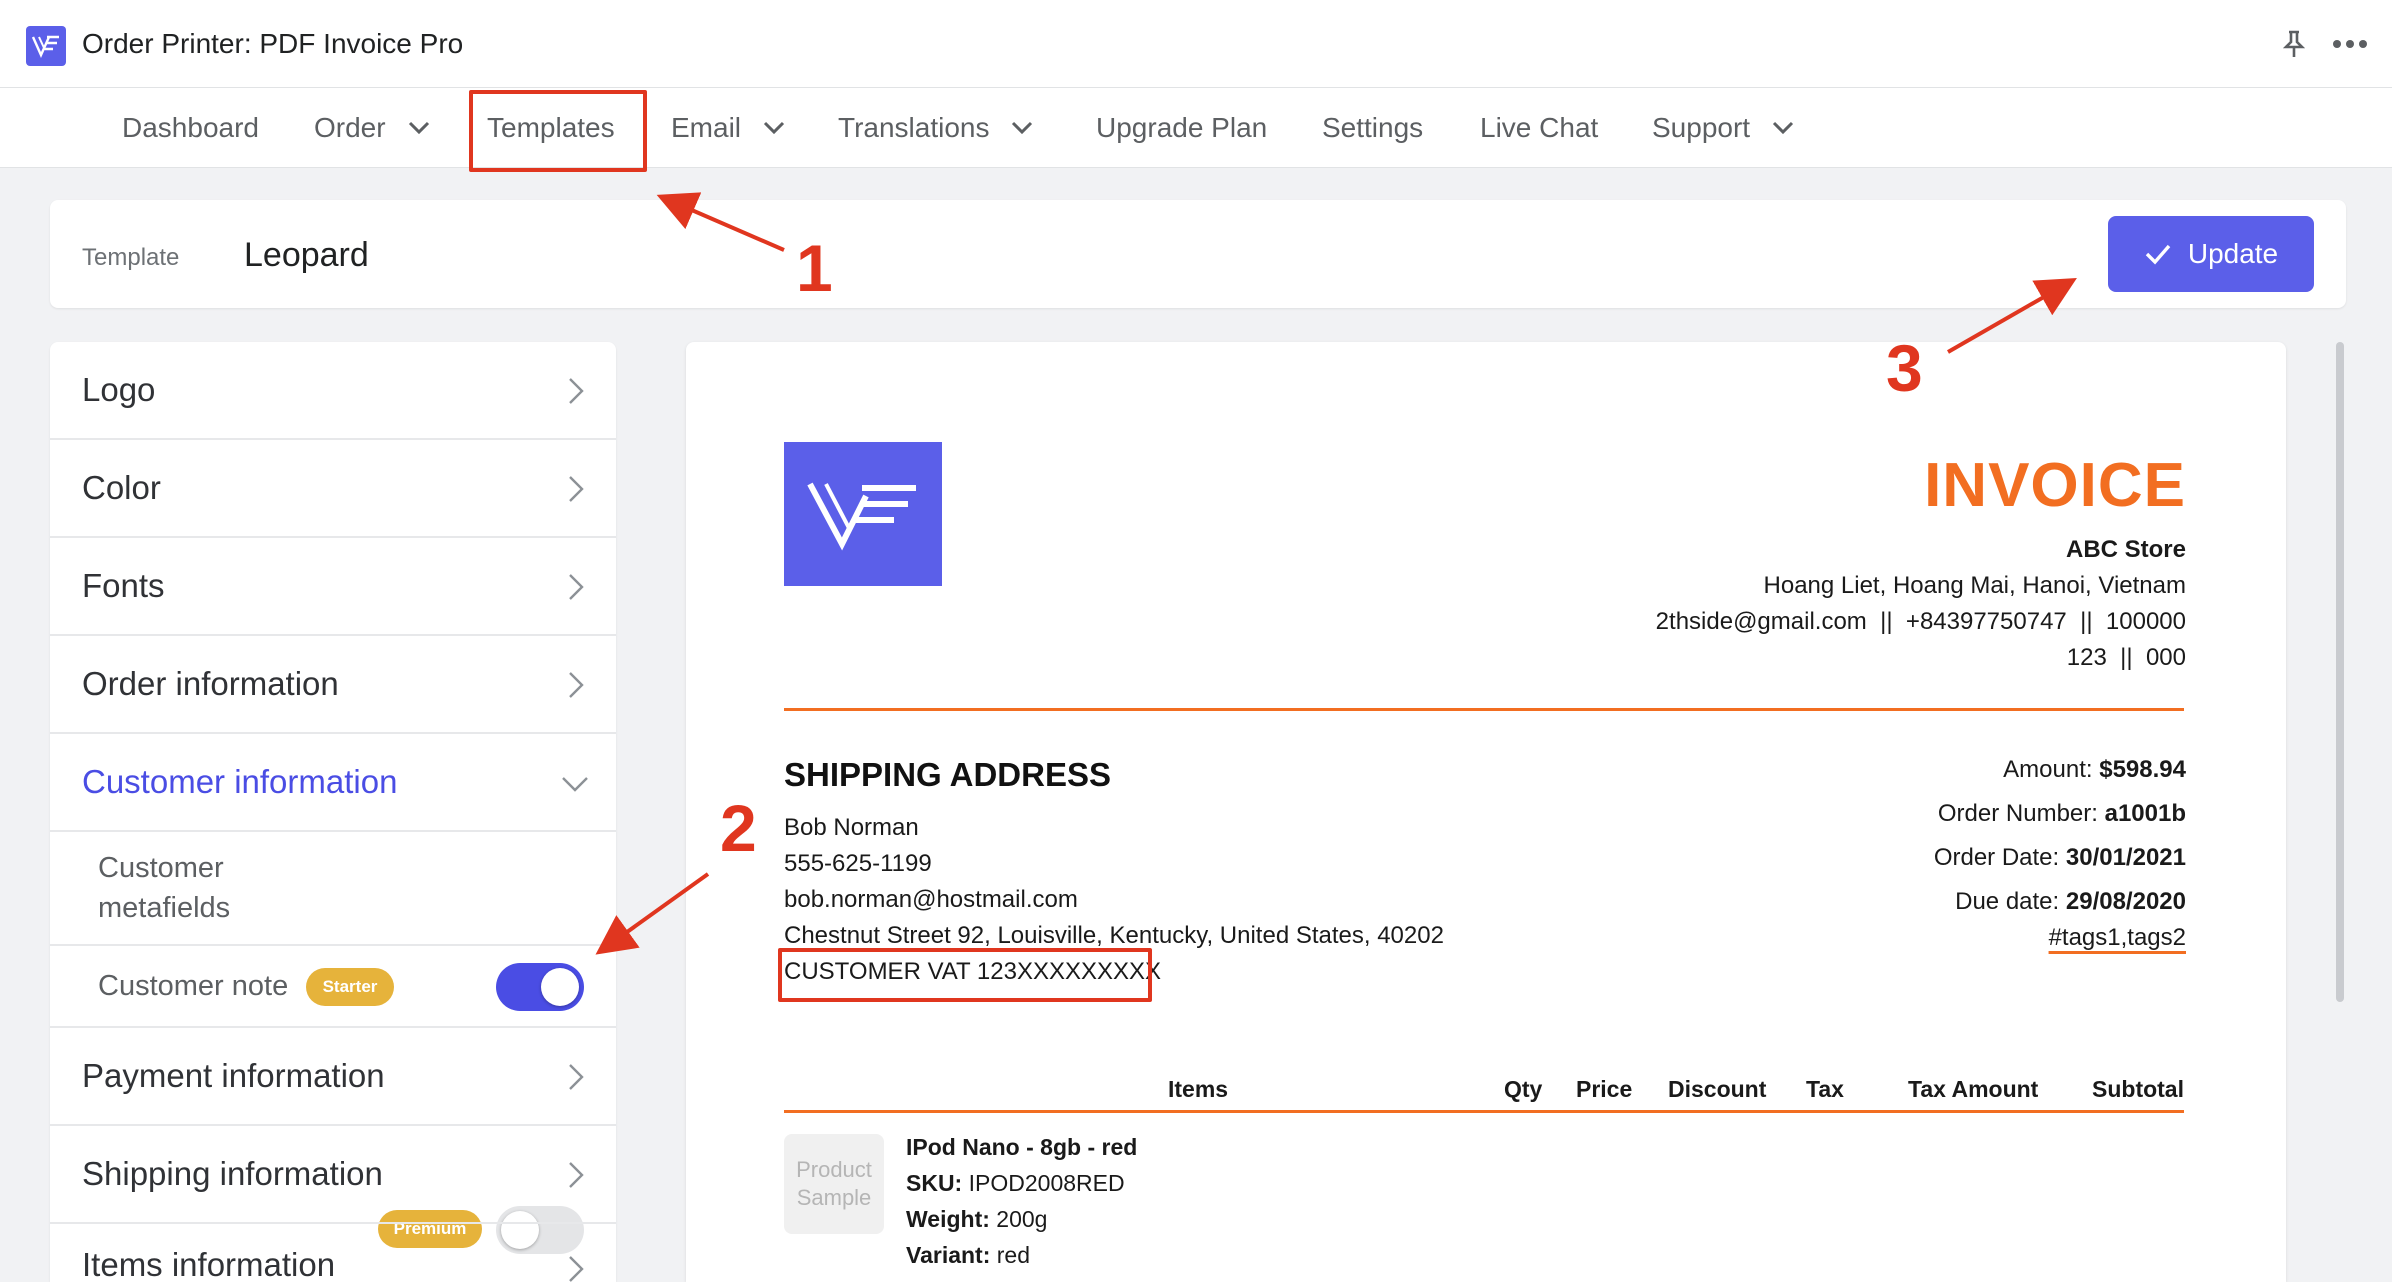 Image resolution: width=2392 pixels, height=1282 pixels. I want to click on panel-row-label: Shipping information, so click(232, 1173).